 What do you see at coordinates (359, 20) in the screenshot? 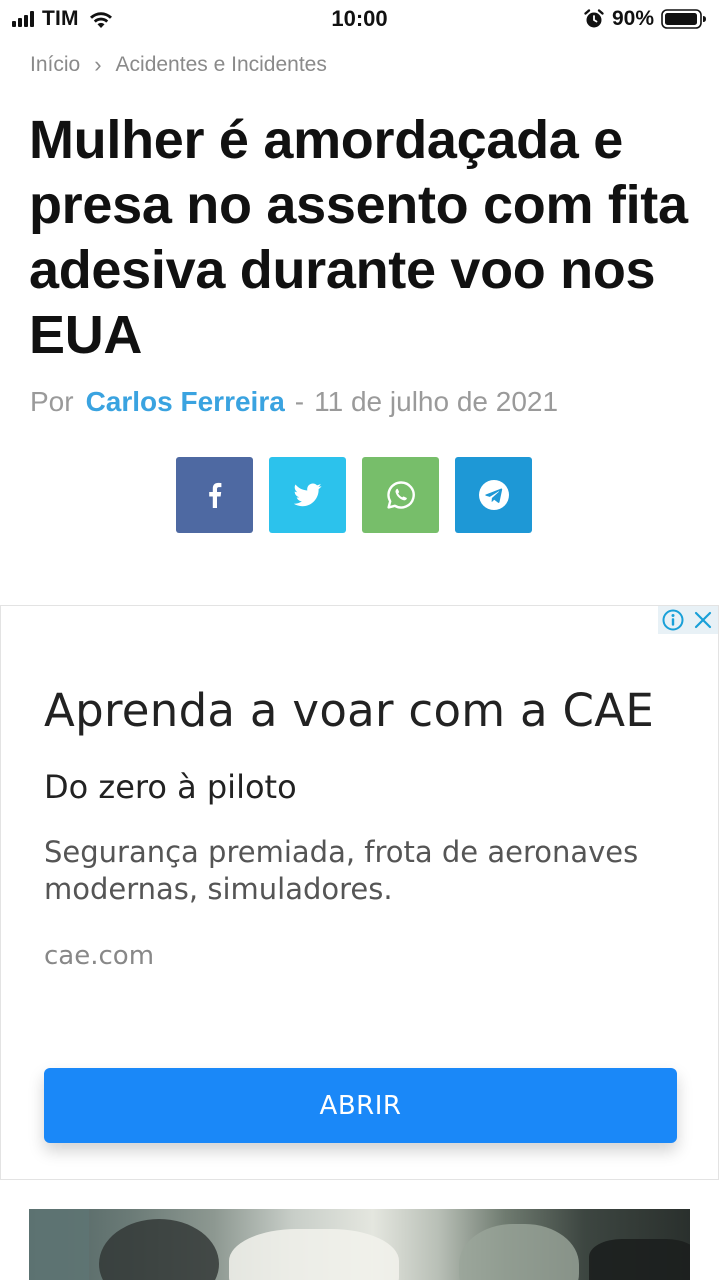
I see `status-bar: TIM 10:00 90%` at bounding box center [359, 20].